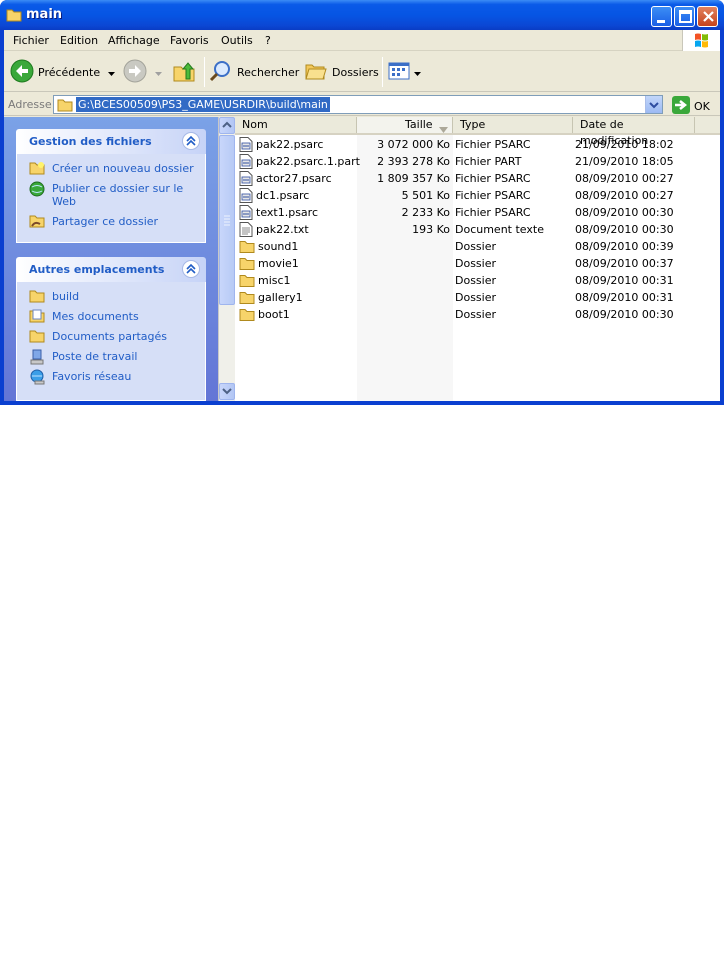  Describe the element at coordinates (66, 296) in the screenshot. I see `place-build-label: build` at that location.